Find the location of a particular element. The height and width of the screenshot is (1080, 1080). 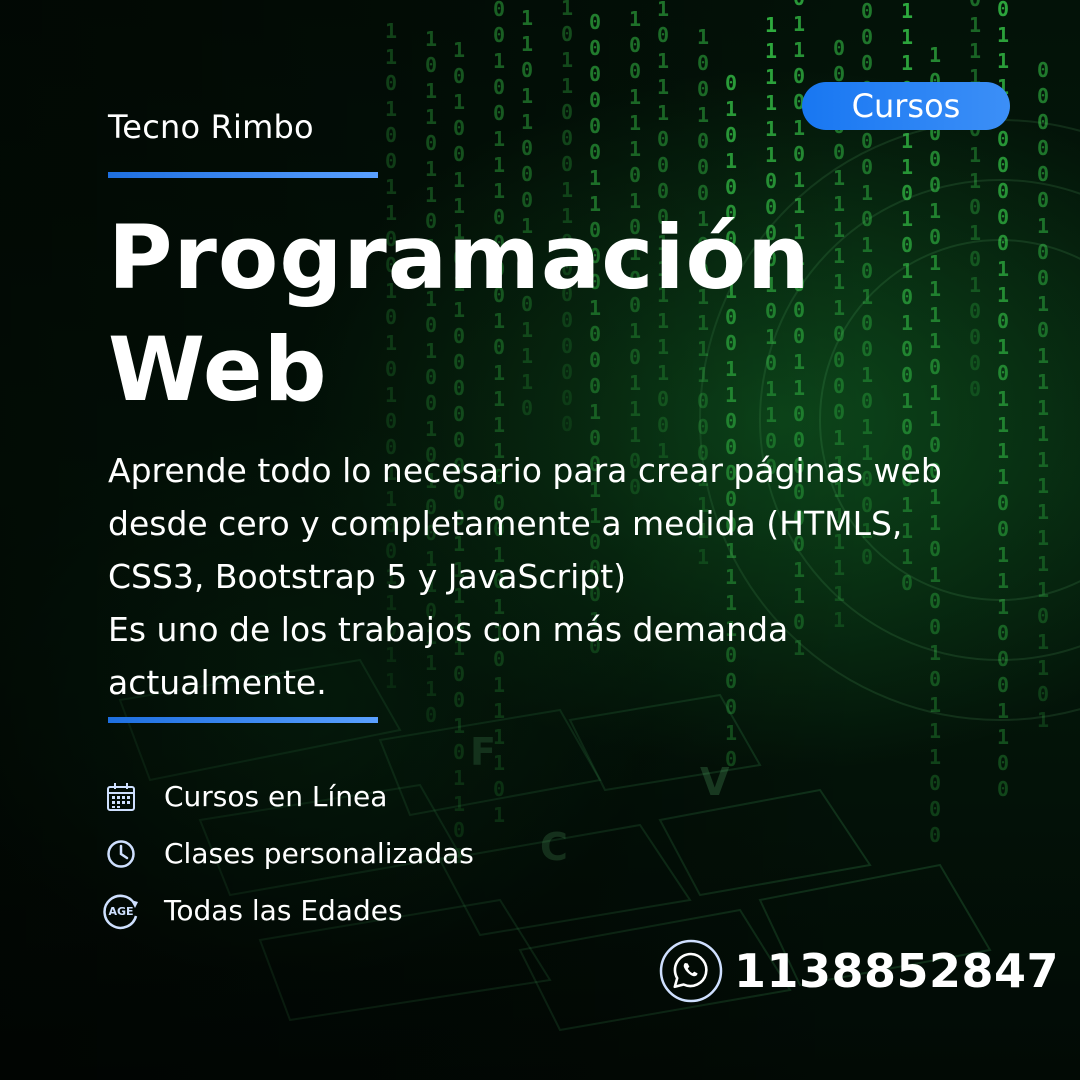

phone-number: 1138852847 is located at coordinates (897, 971).